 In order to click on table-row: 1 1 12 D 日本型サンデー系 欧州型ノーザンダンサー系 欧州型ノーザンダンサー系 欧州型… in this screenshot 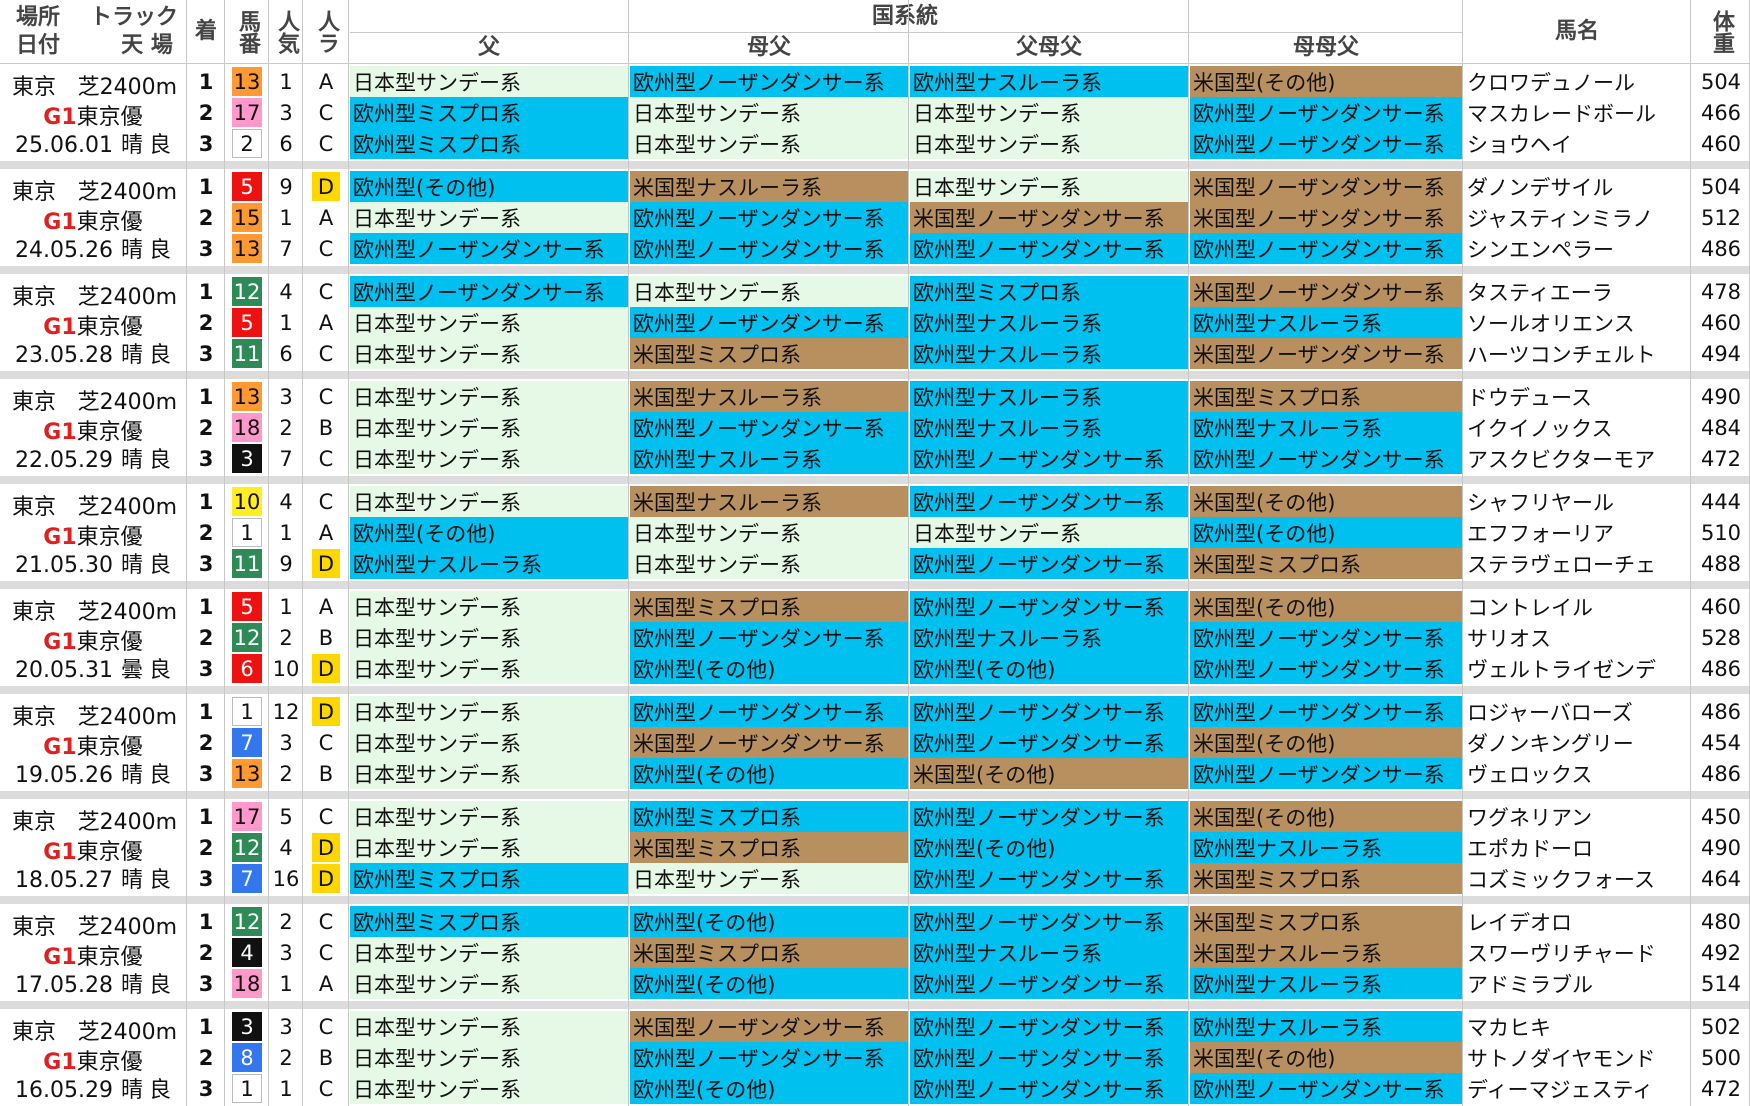, I will do `click(875, 711)`.